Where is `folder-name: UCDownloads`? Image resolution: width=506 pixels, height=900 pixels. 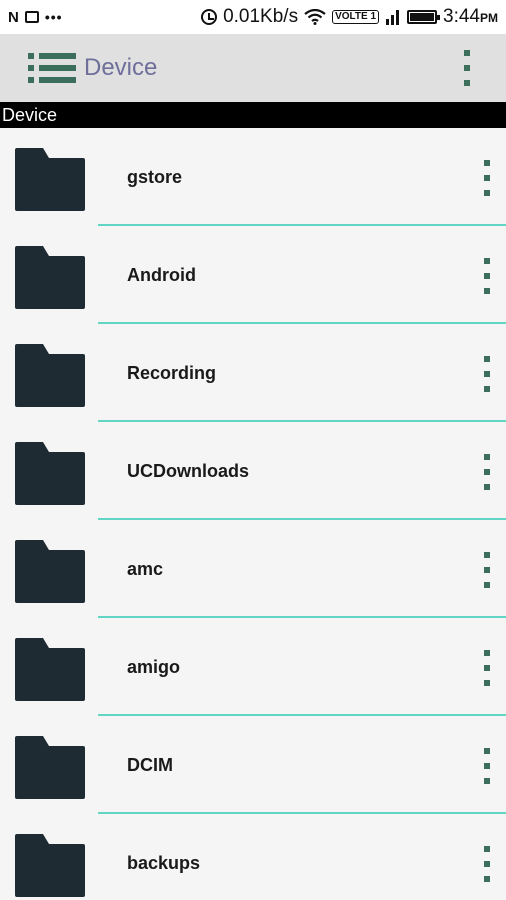 folder-name: UCDownloads is located at coordinates (188, 470).